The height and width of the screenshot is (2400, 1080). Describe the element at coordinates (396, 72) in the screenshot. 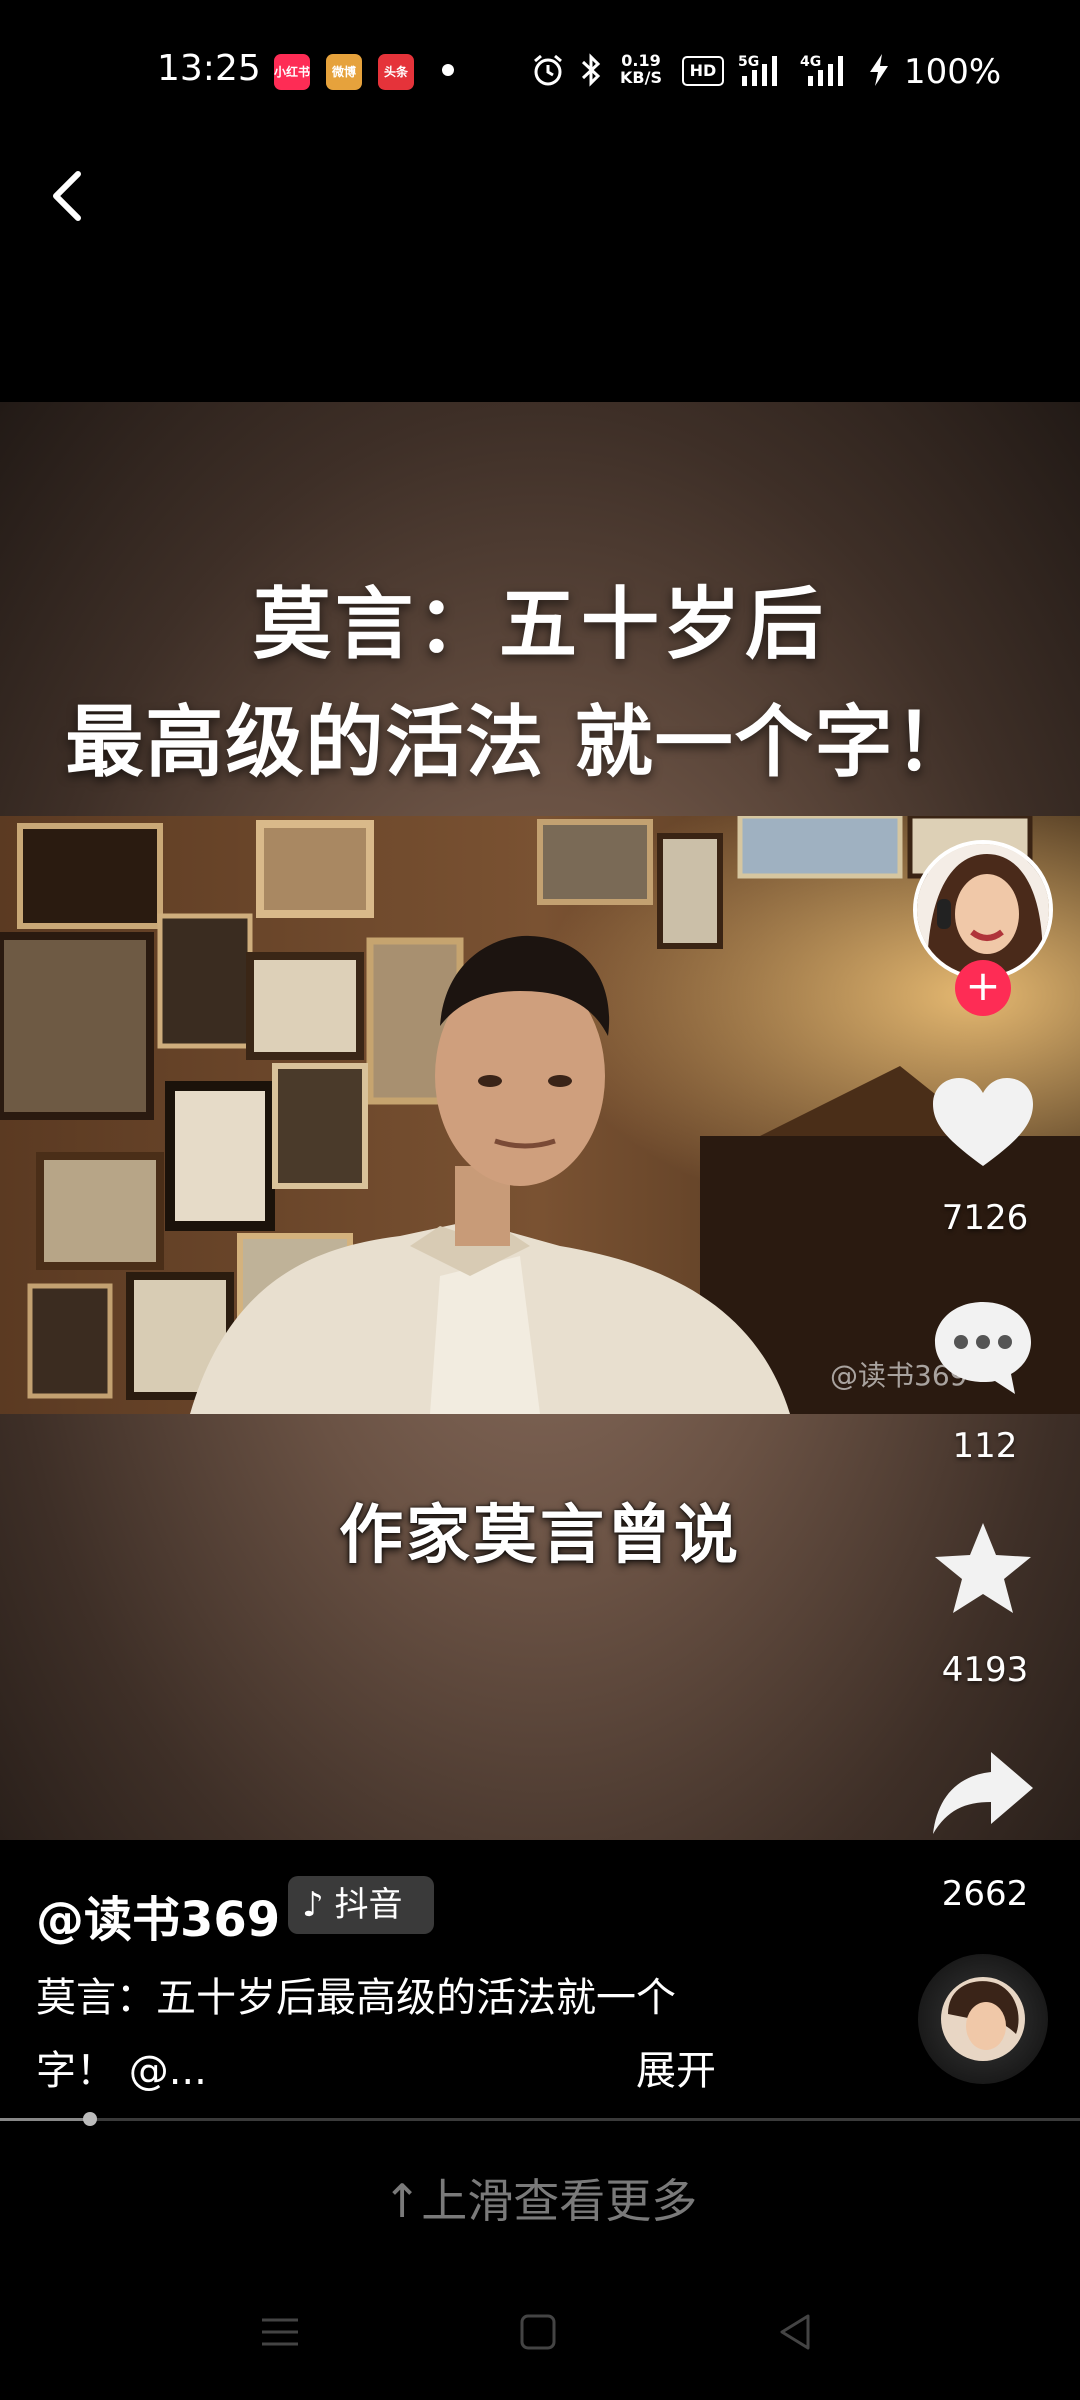

I see `toutiao-notification-icon: 头条` at that location.